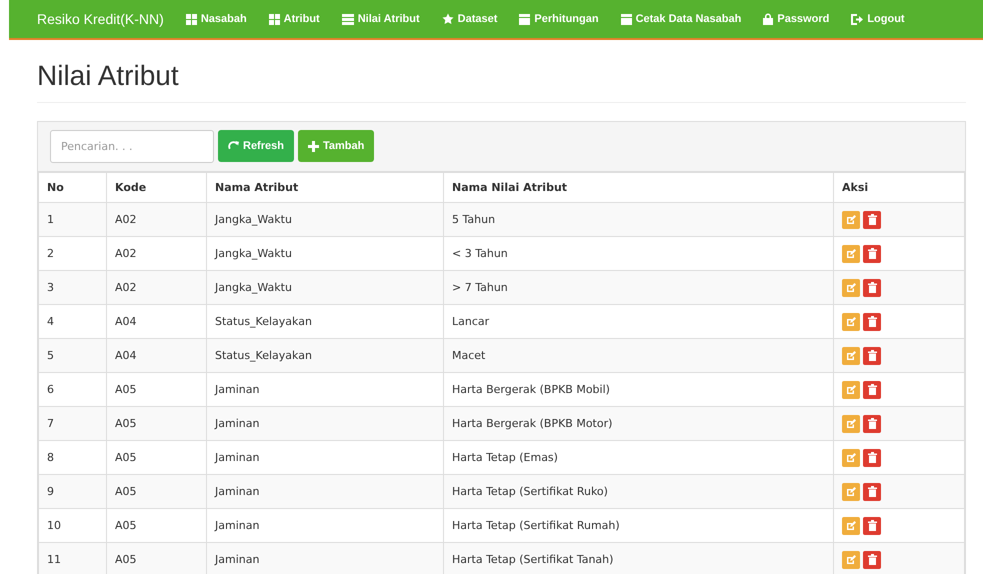  I want to click on table-cell: 7, so click(72, 423).